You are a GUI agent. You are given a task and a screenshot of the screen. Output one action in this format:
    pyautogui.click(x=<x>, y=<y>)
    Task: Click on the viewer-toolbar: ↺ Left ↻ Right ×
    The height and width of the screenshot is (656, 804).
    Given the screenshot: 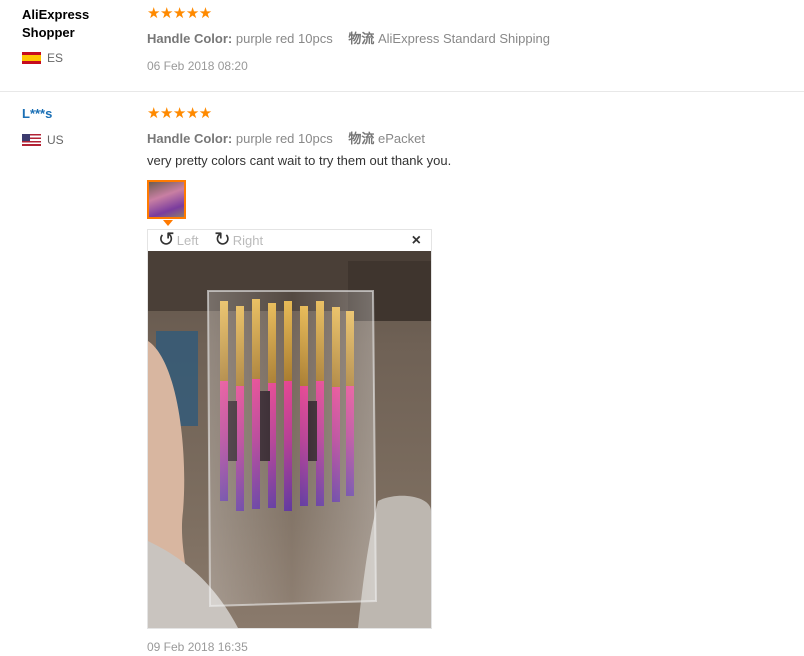 What is the action you would take?
    pyautogui.click(x=289, y=240)
    